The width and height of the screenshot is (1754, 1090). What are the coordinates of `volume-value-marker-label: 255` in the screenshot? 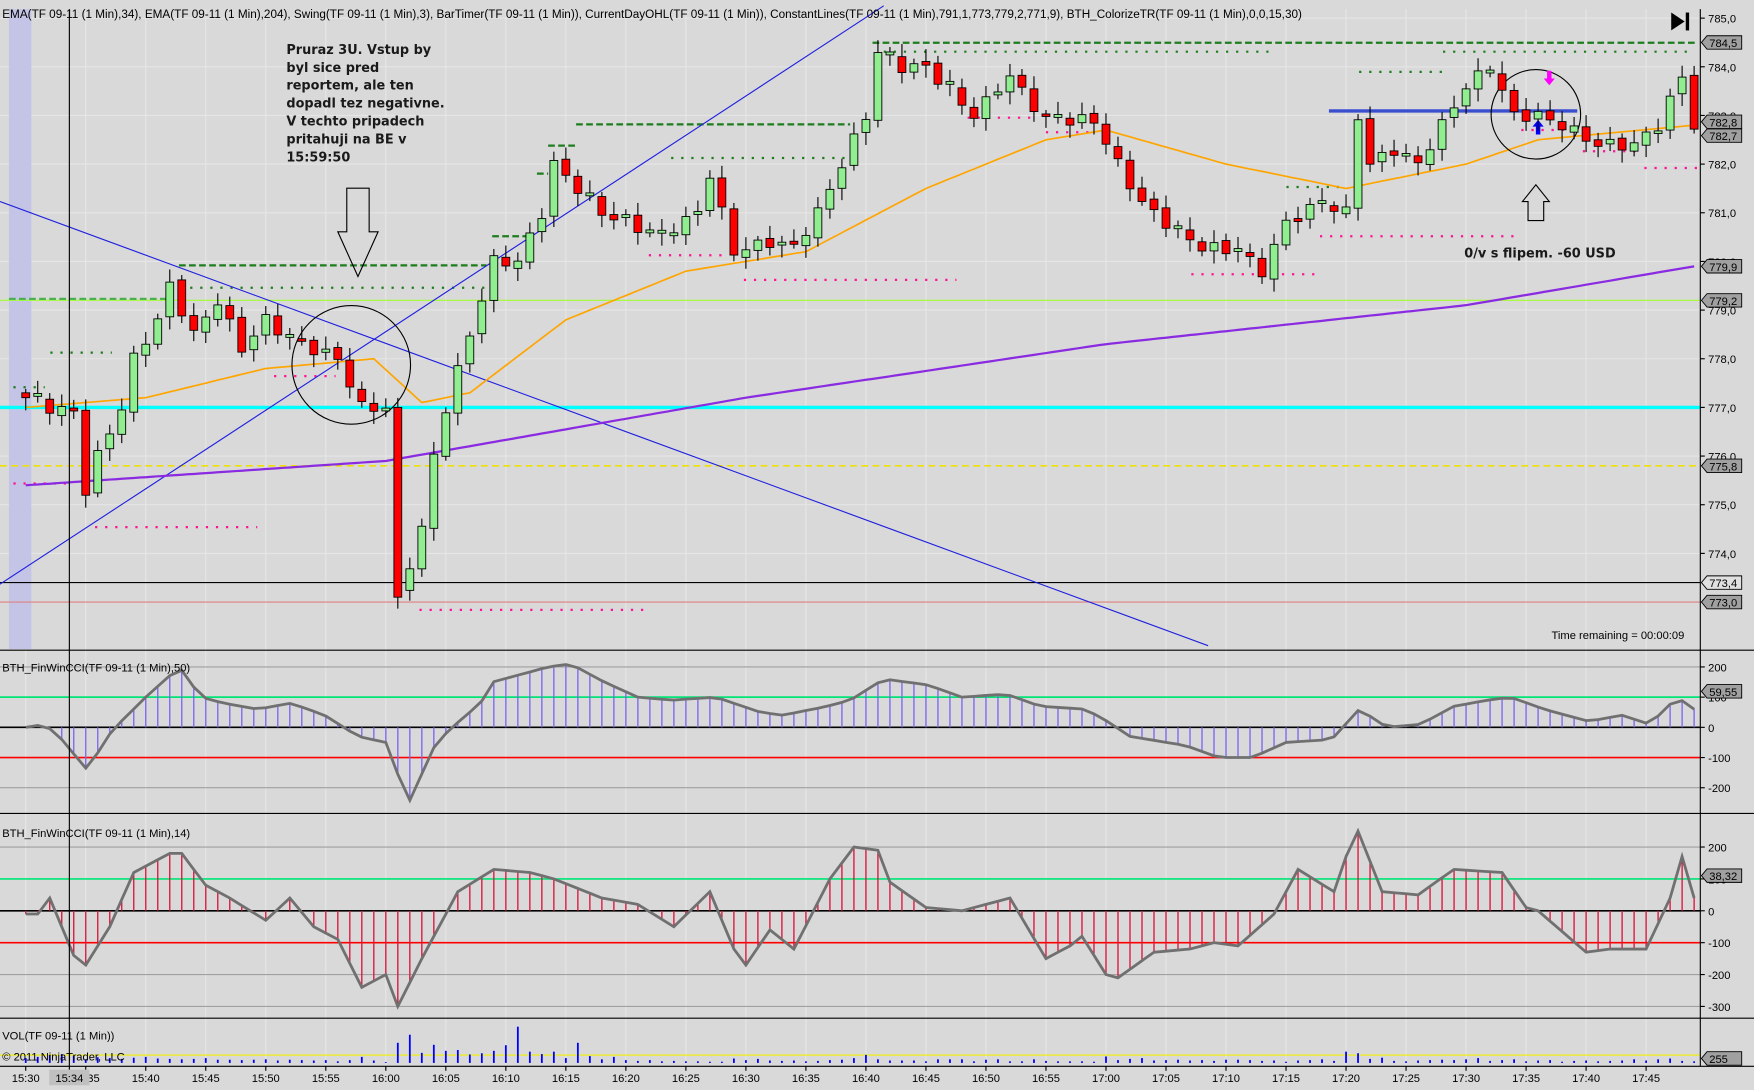 It's located at (1718, 1060).